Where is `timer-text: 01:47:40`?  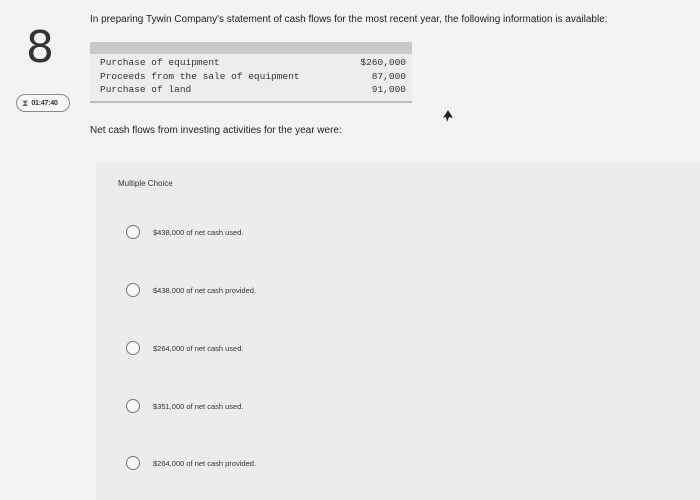 timer-text: 01:47:40 is located at coordinates (44, 103).